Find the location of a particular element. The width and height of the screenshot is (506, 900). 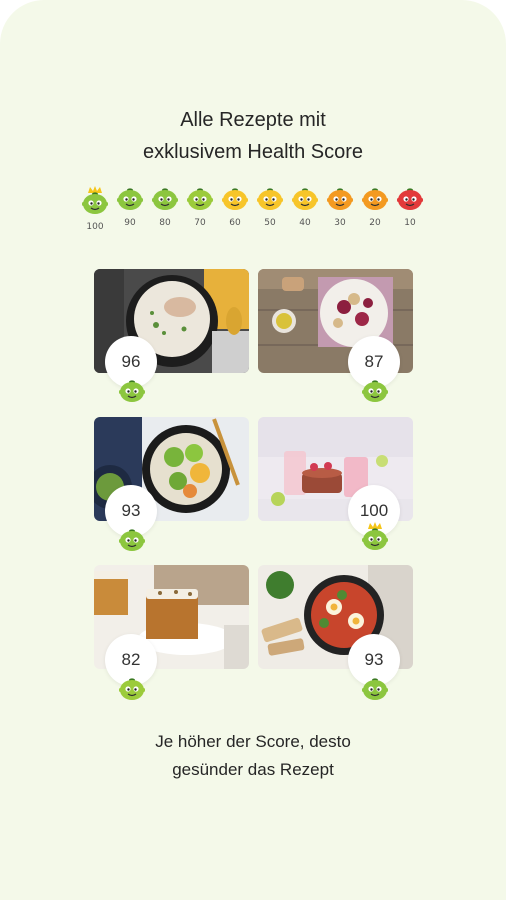

apple-mascot-crown-icon is located at coordinates (375, 539).